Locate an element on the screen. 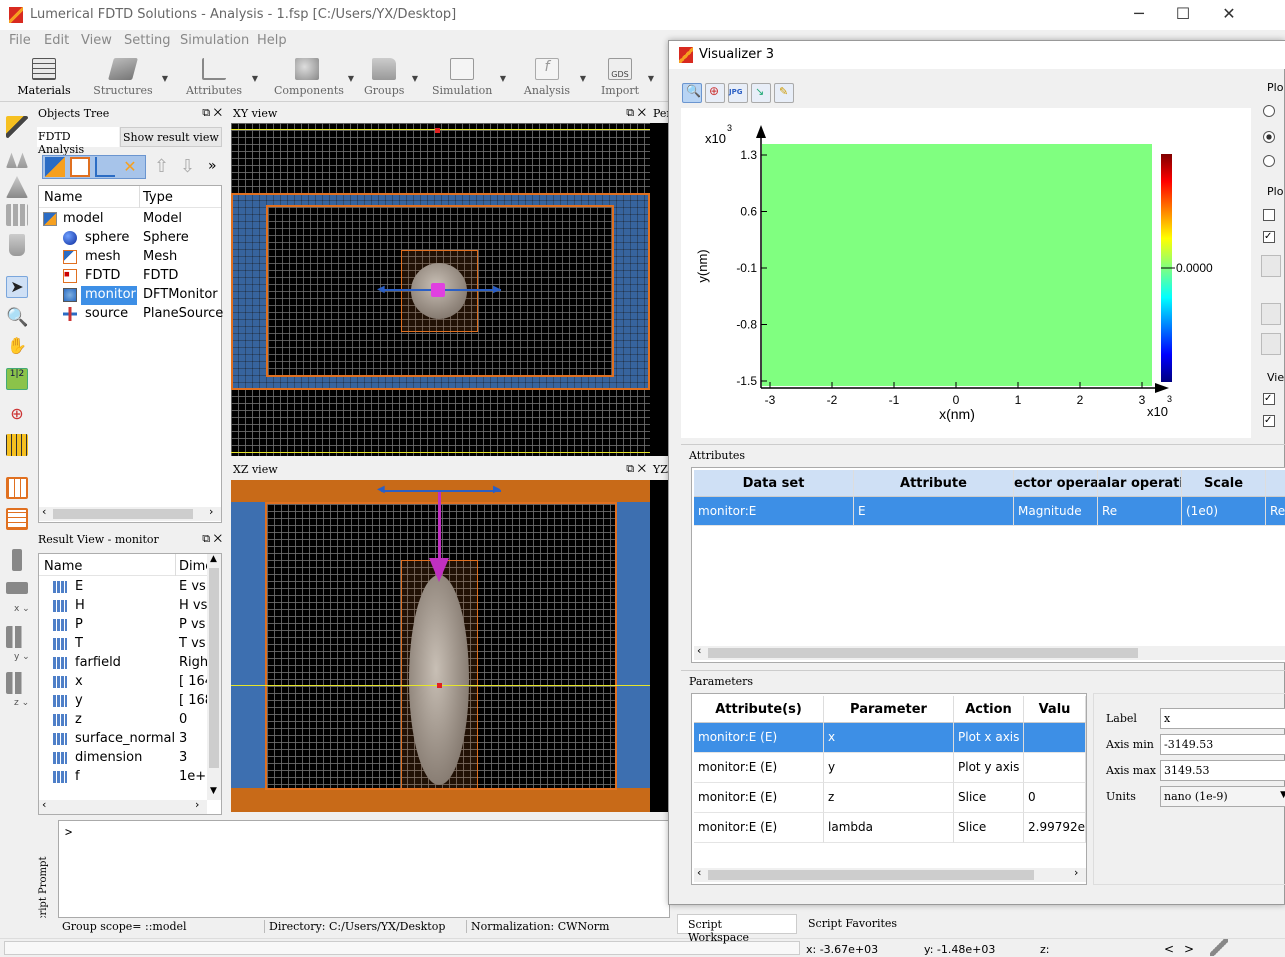 The height and width of the screenshot is (957, 1285). menu-simulation: Simulation is located at coordinates (214, 40).